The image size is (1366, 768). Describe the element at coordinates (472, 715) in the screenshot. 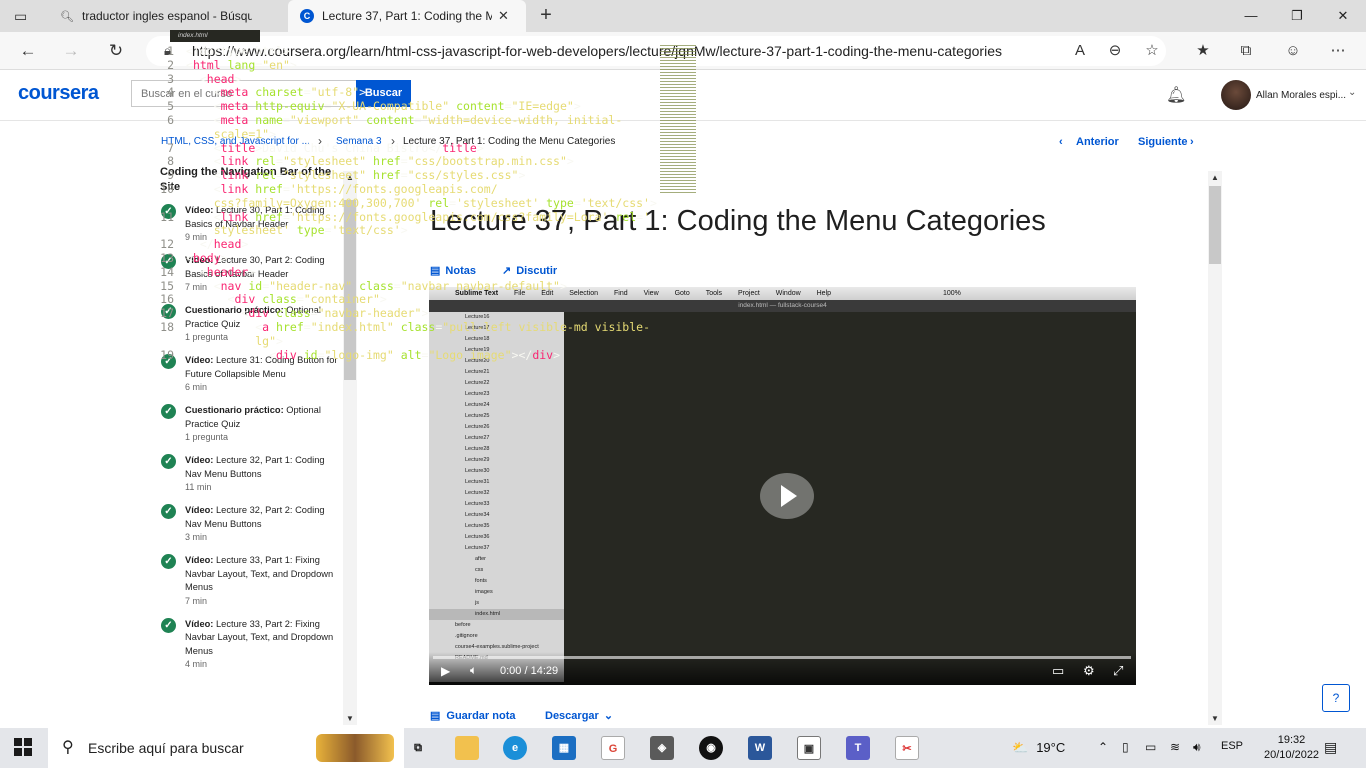

I see `save-note-button: ▤ Guardar nota` at that location.